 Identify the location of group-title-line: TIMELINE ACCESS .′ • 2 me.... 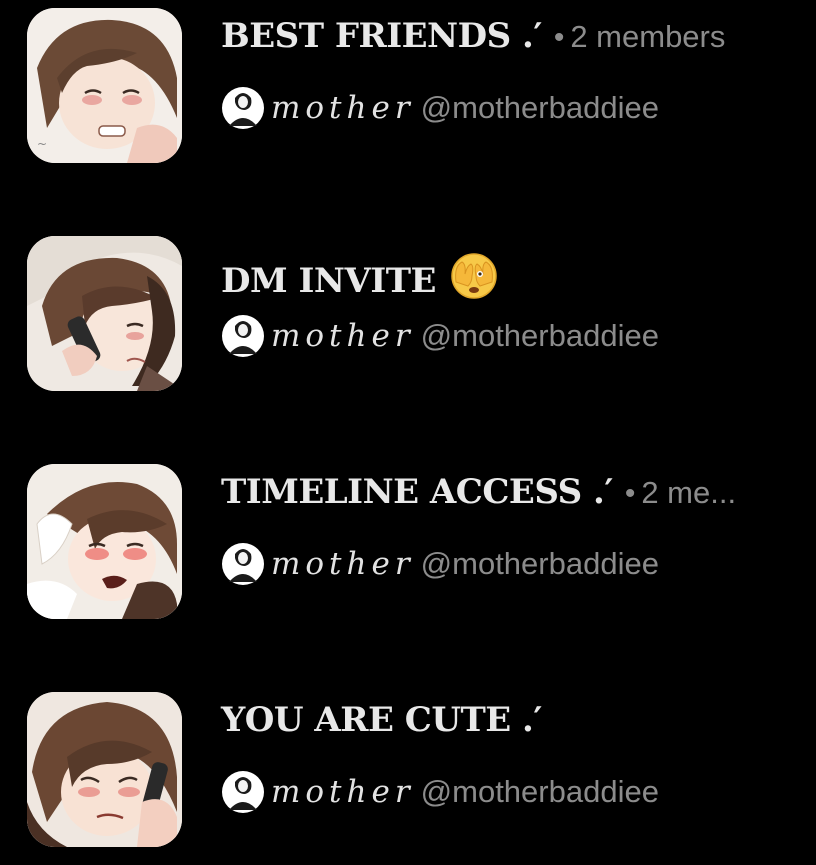
(478, 492).